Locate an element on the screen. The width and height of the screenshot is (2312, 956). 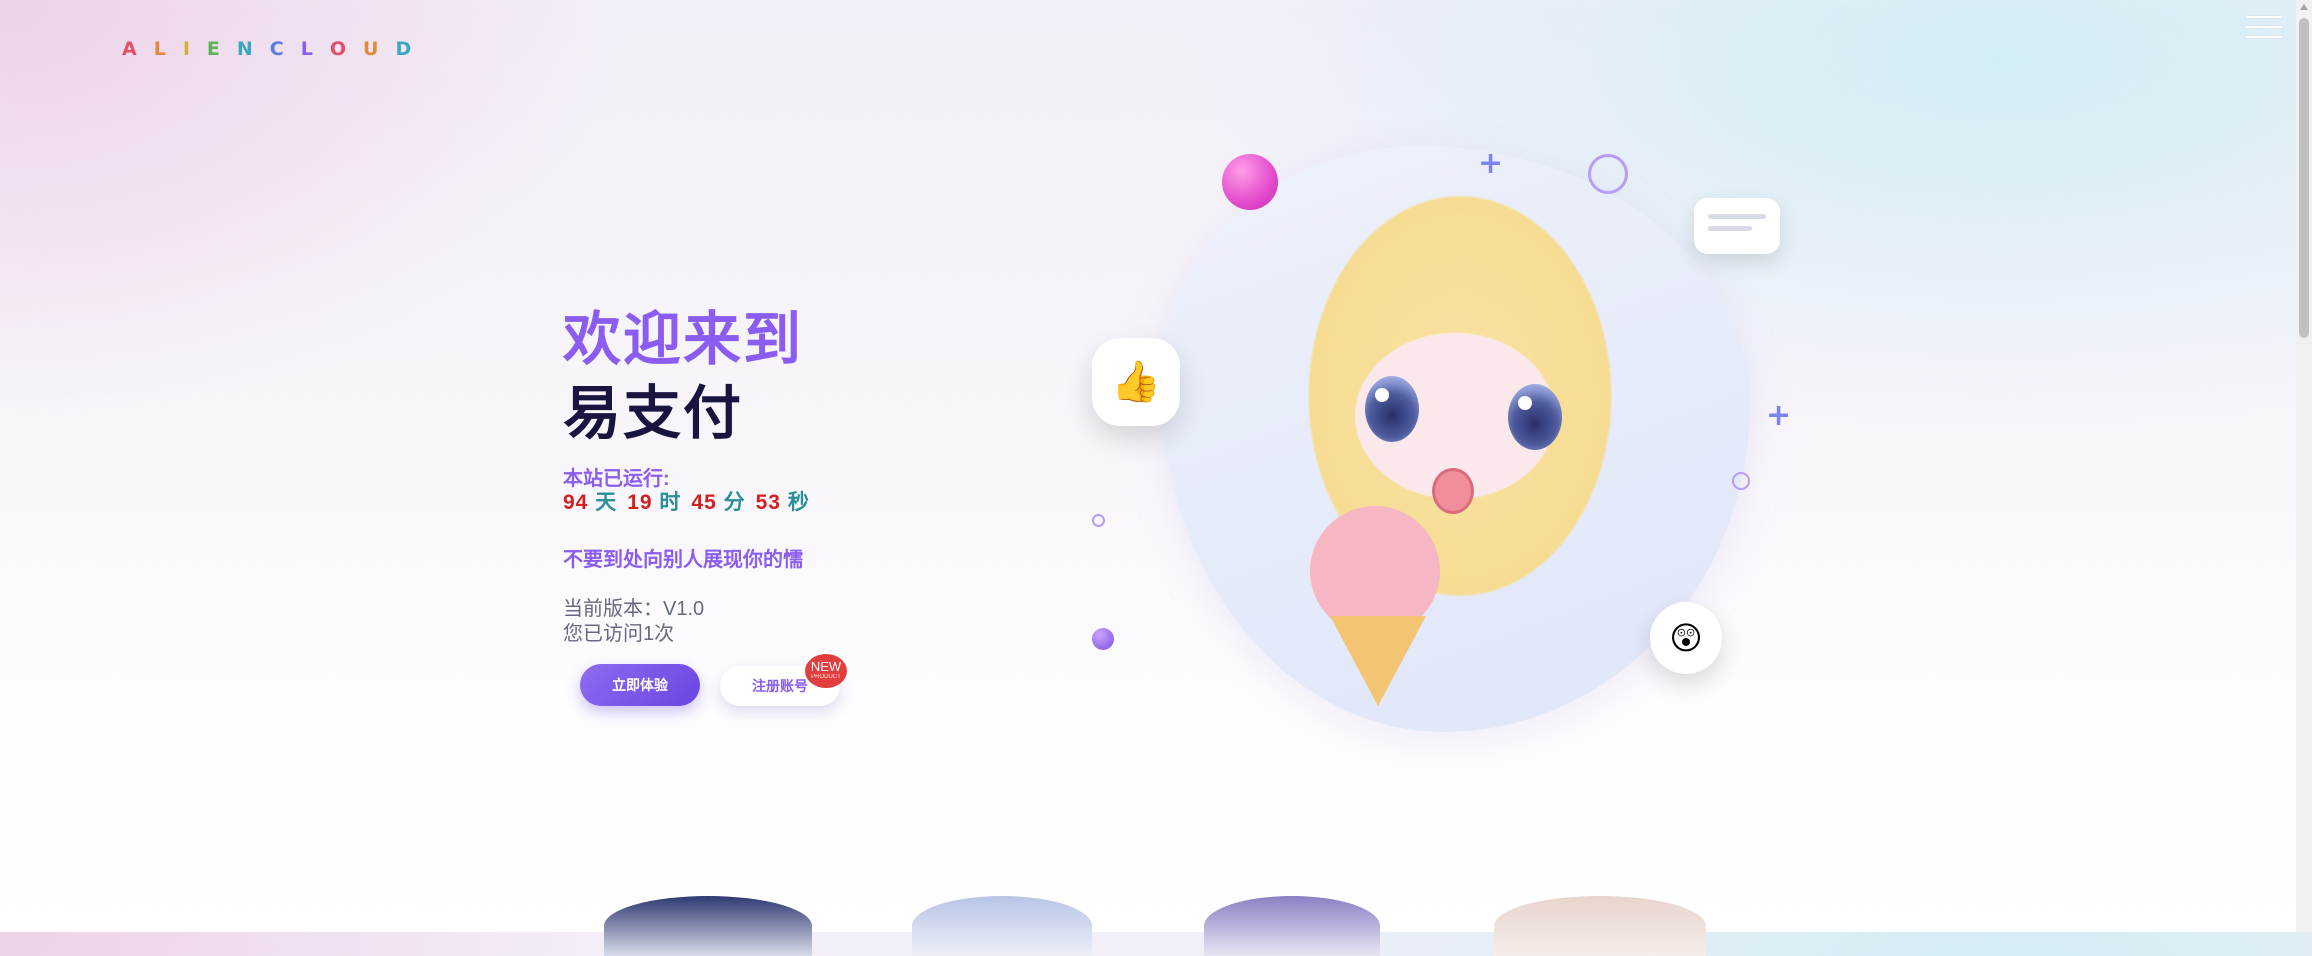
scrollbar-thumb is located at coordinates (2304, 178).